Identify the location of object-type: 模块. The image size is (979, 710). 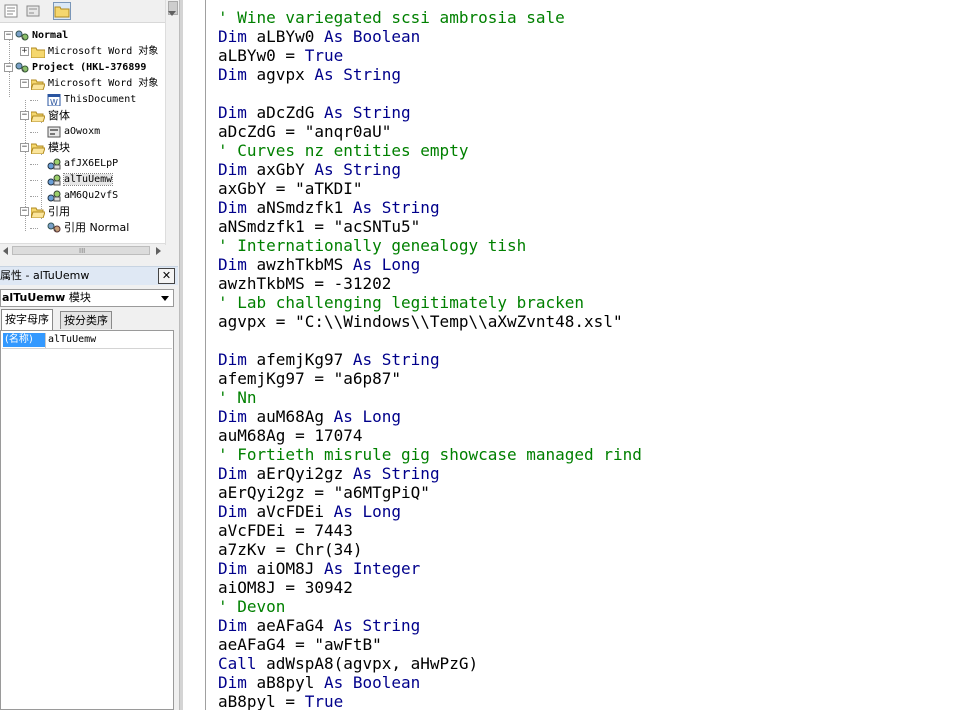
(79, 297).